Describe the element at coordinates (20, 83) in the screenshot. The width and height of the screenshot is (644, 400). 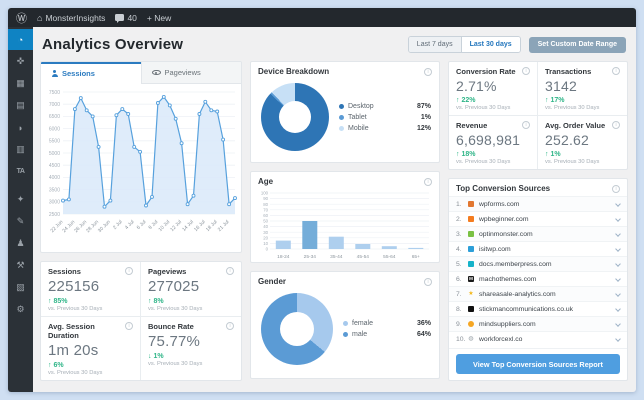
I see `sidebar-item-media: ▦` at that location.